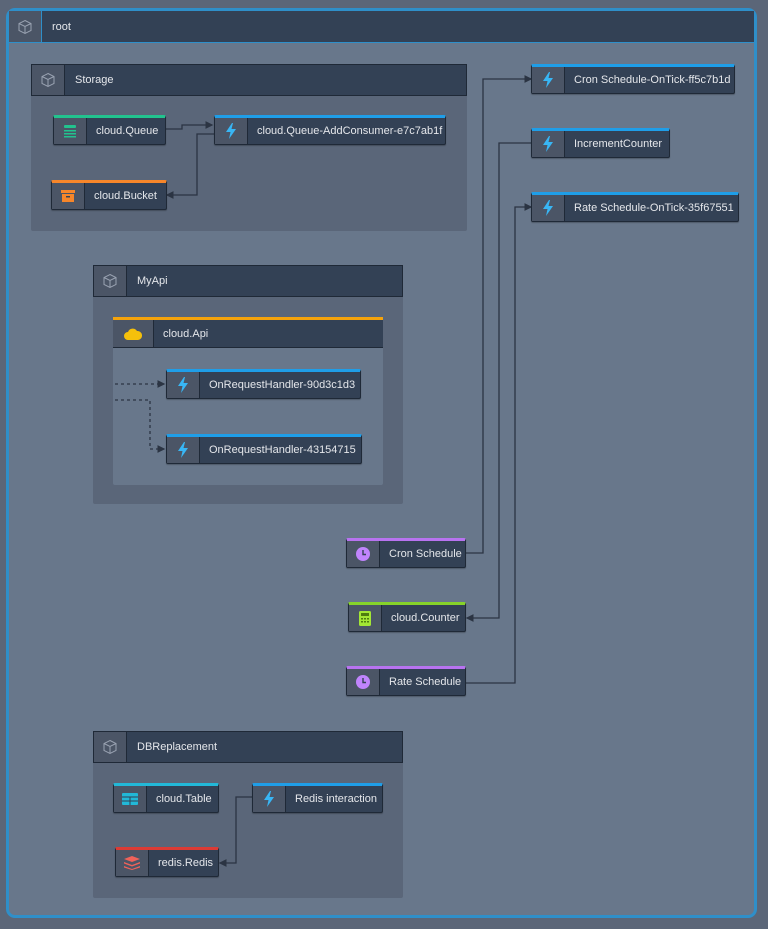  Describe the element at coordinates (249, 80) in the screenshot. I see `group-header: Storage` at that location.